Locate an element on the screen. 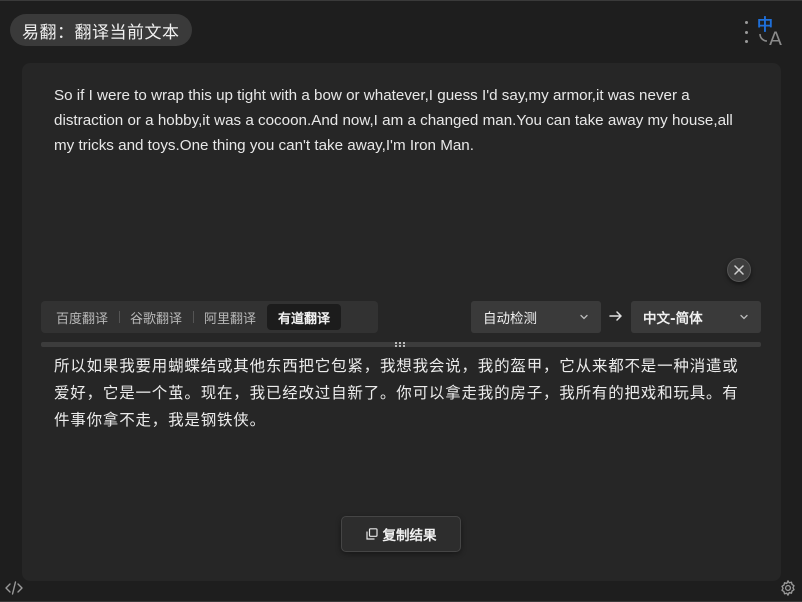  source-language-select: 自动检测 is located at coordinates (536, 317).